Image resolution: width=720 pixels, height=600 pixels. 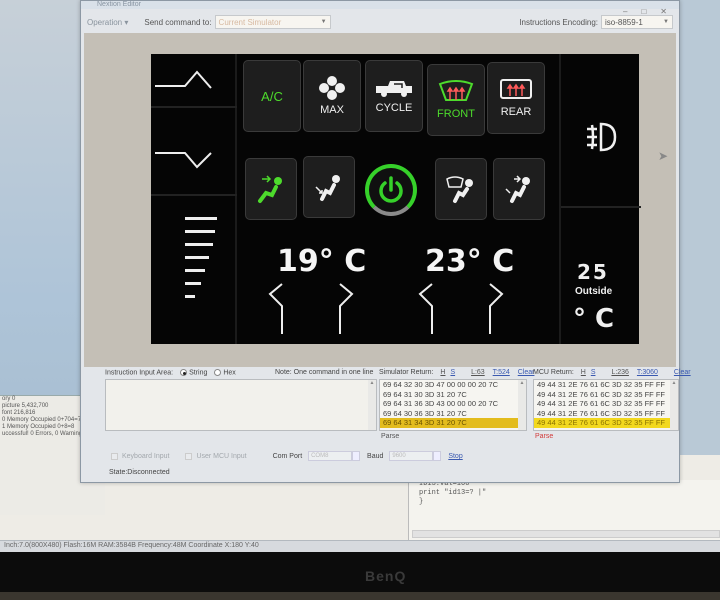 I want to click on max-button: MAX, so click(x=332, y=96).